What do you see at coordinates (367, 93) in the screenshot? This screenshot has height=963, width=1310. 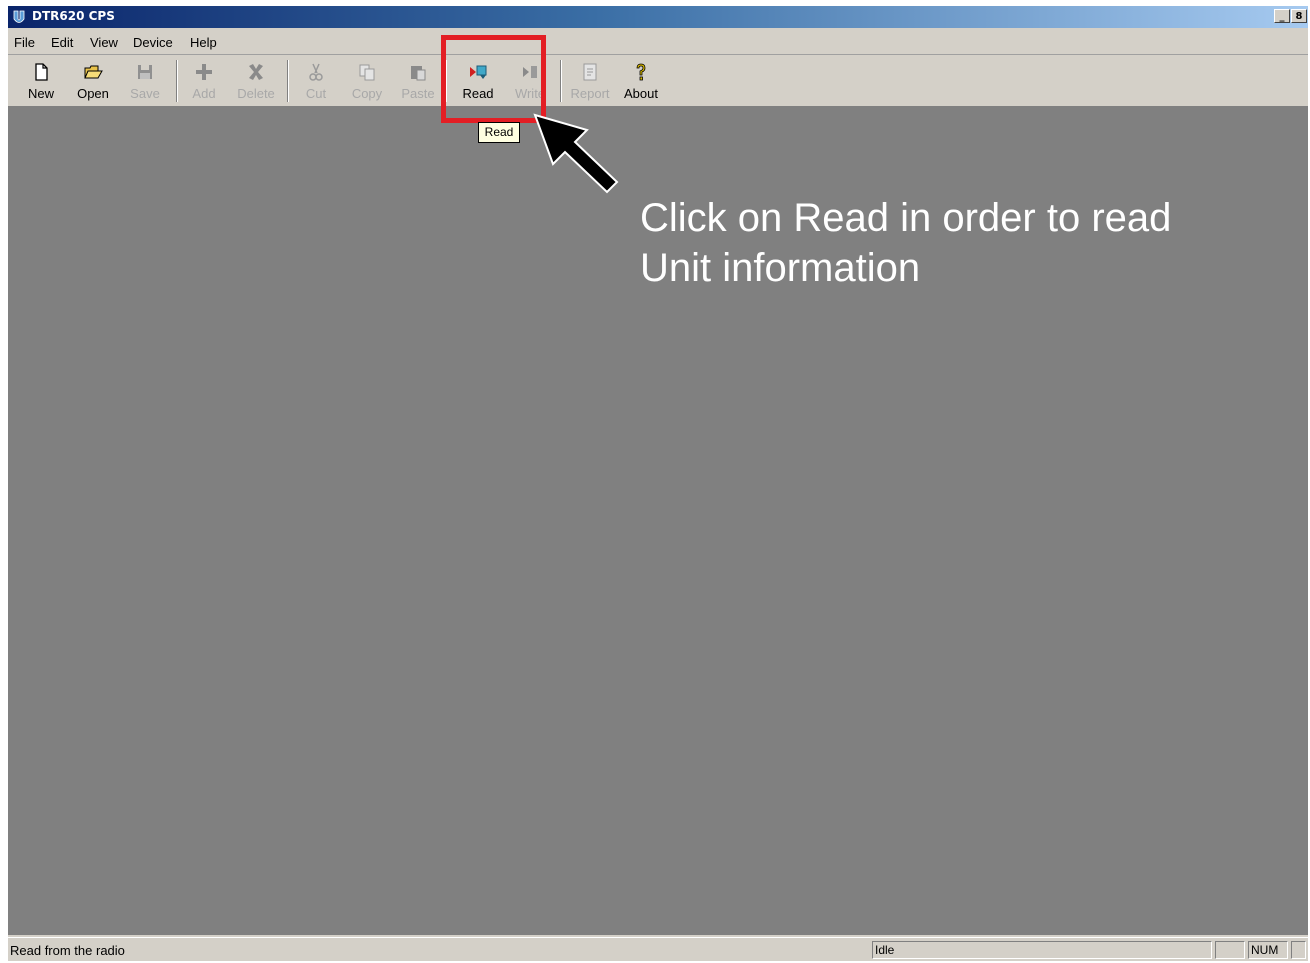 I see `copy-label: Copy` at bounding box center [367, 93].